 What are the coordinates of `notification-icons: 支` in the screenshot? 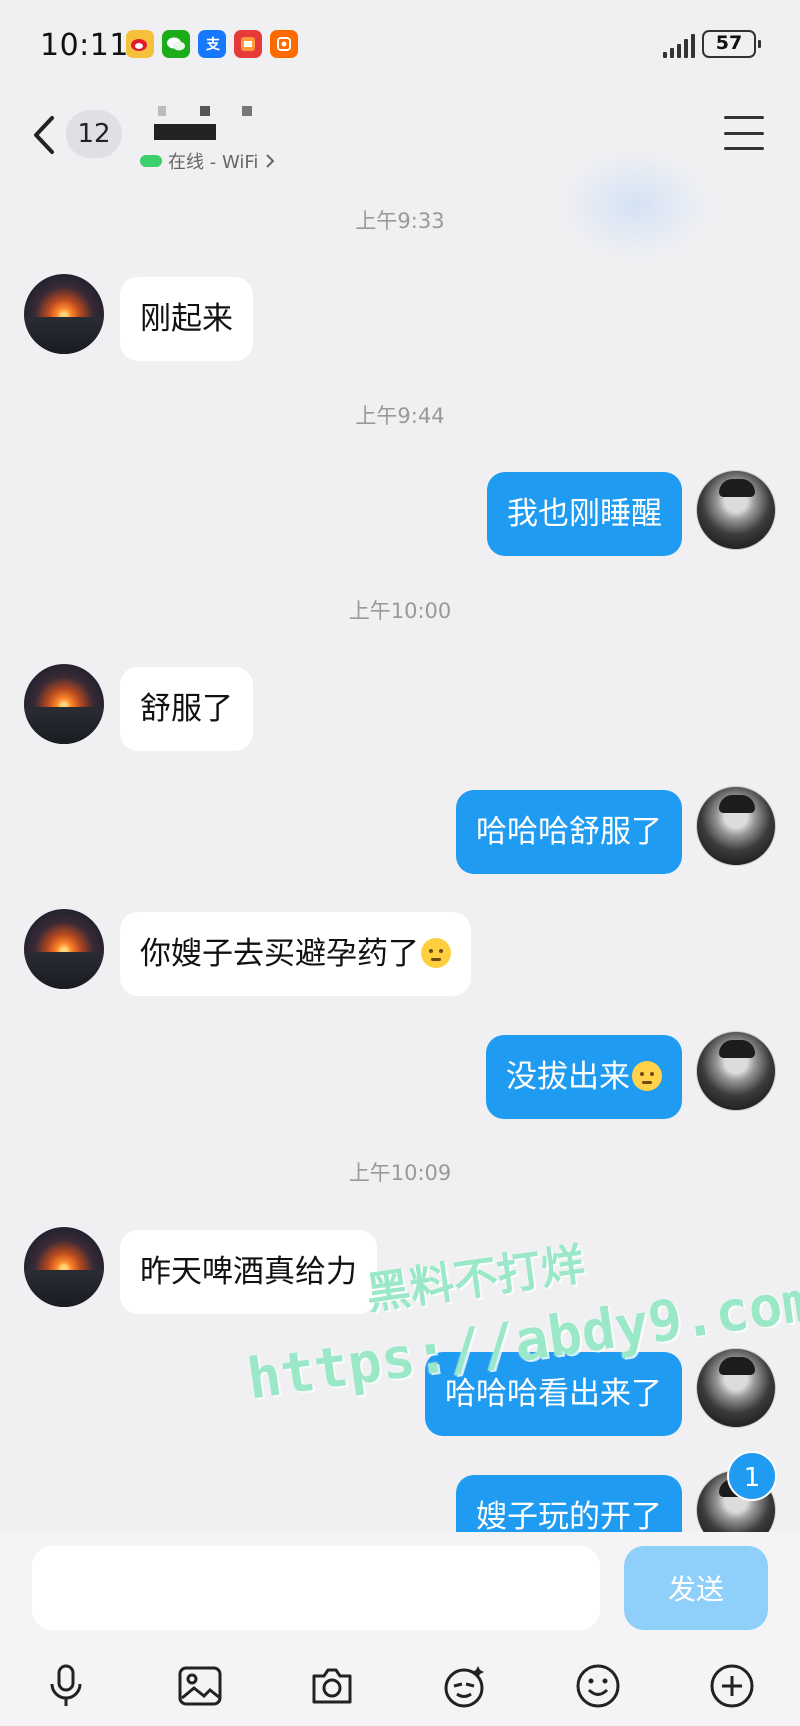 It's located at (212, 44).